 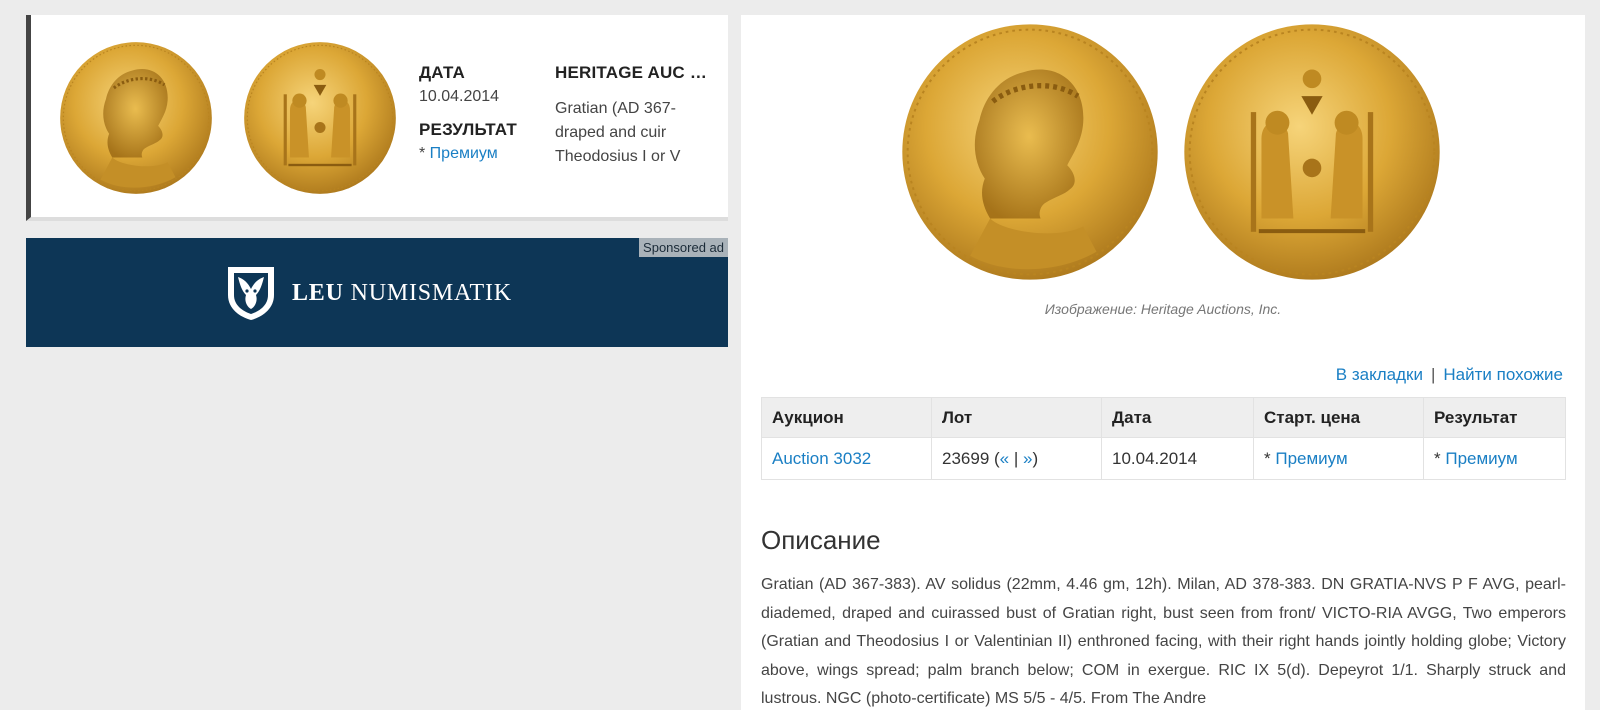 What do you see at coordinates (846, 417) in the screenshot?
I see `header-auction: Аукцион` at bounding box center [846, 417].